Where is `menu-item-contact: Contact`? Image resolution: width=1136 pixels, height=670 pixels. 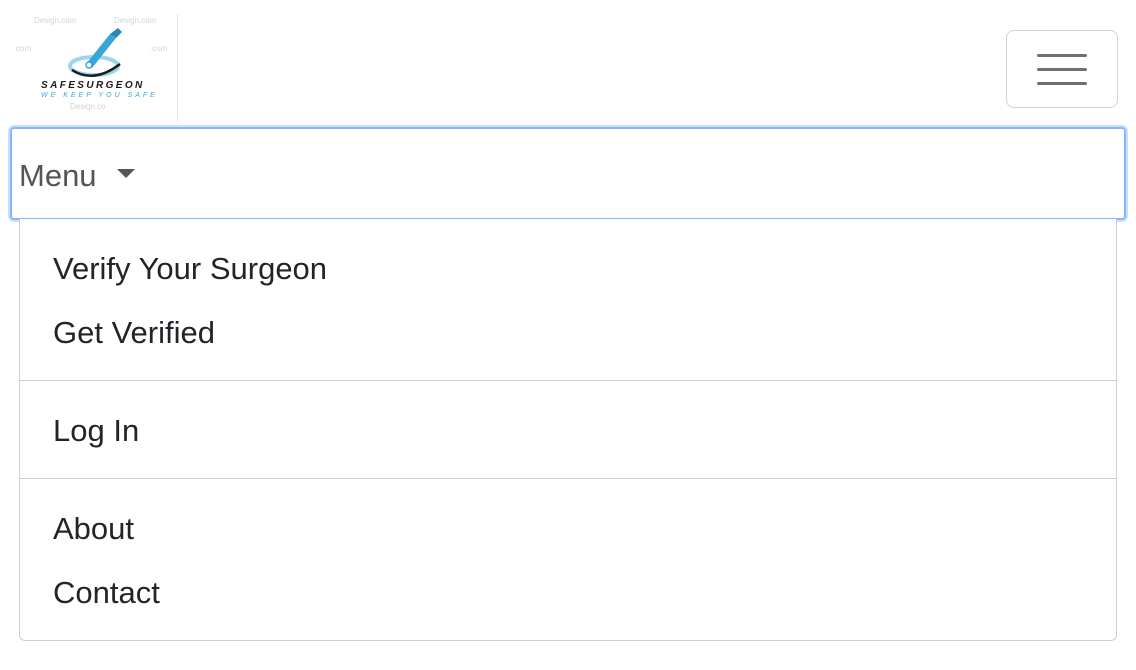
menu-item-contact: Contact is located at coordinates (106, 593).